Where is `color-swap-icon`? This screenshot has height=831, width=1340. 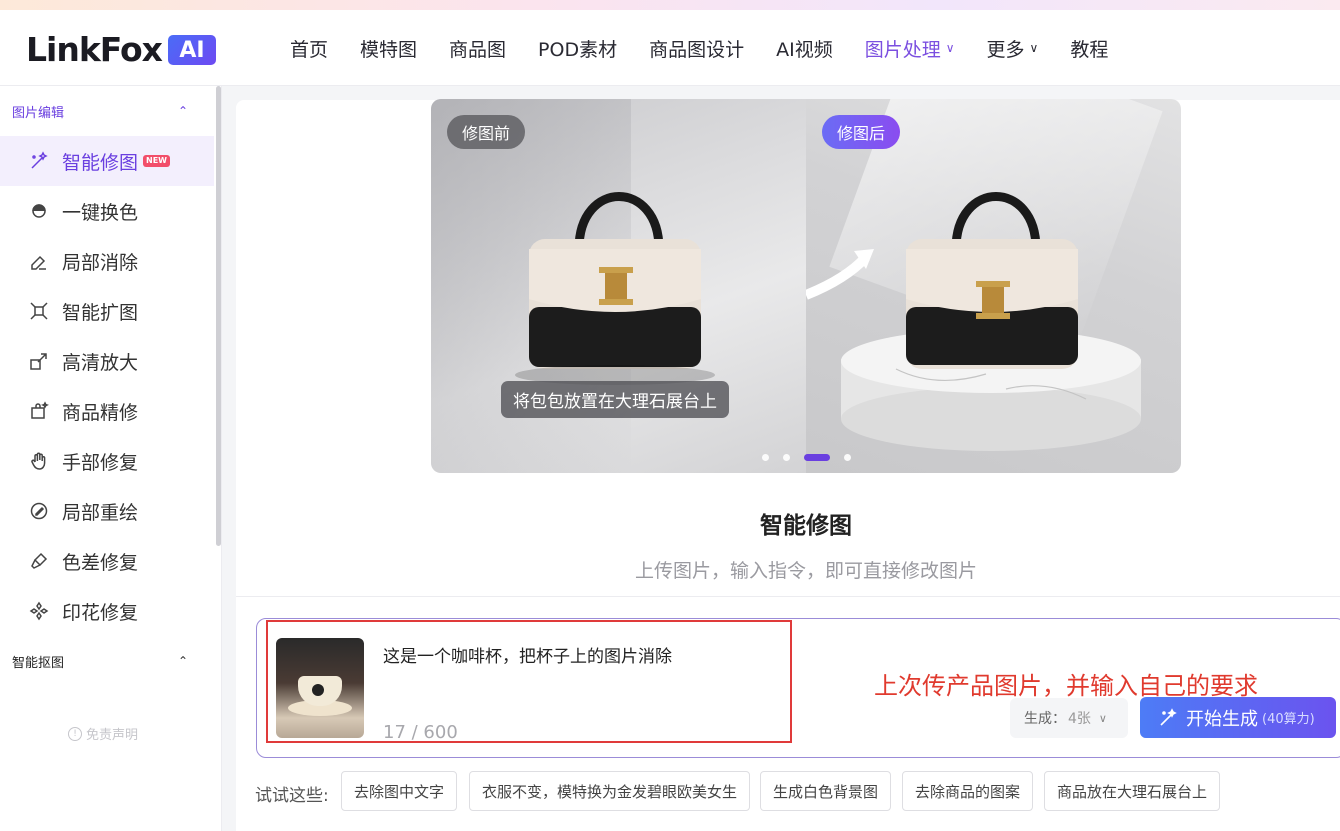 color-swap-icon is located at coordinates (39, 211).